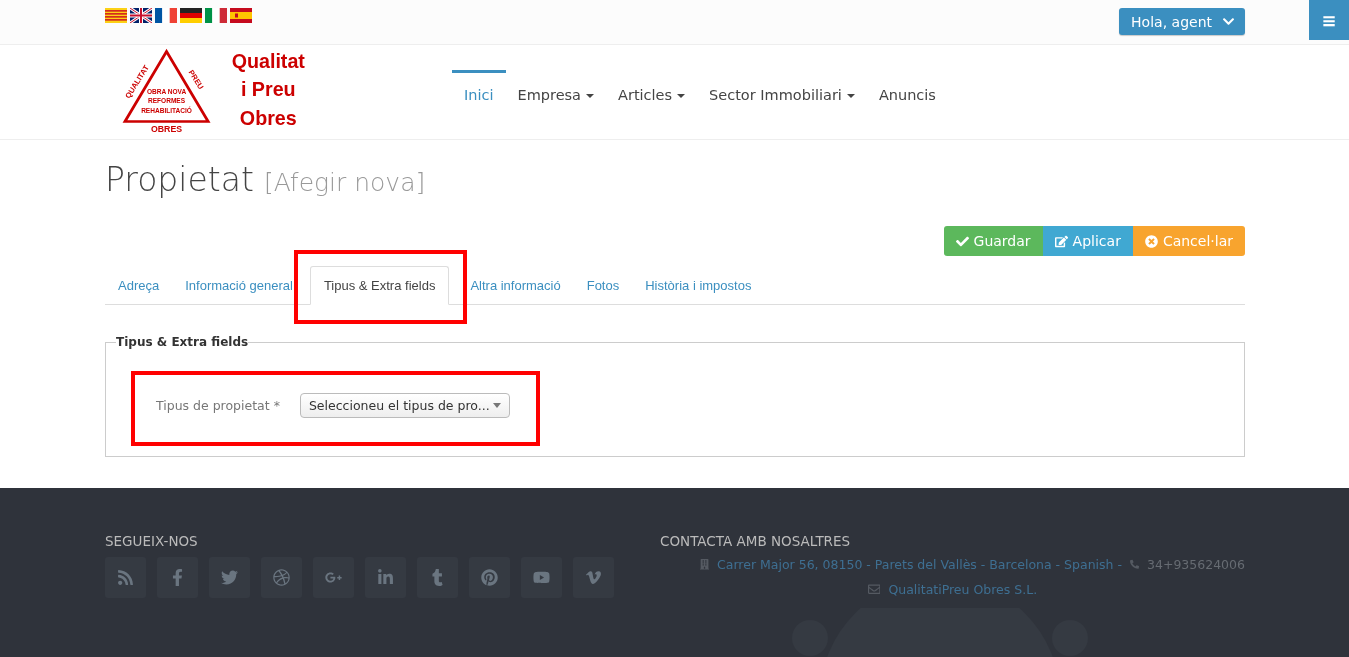 The height and width of the screenshot is (657, 1349). I want to click on tab: Adreça, so click(139, 285).